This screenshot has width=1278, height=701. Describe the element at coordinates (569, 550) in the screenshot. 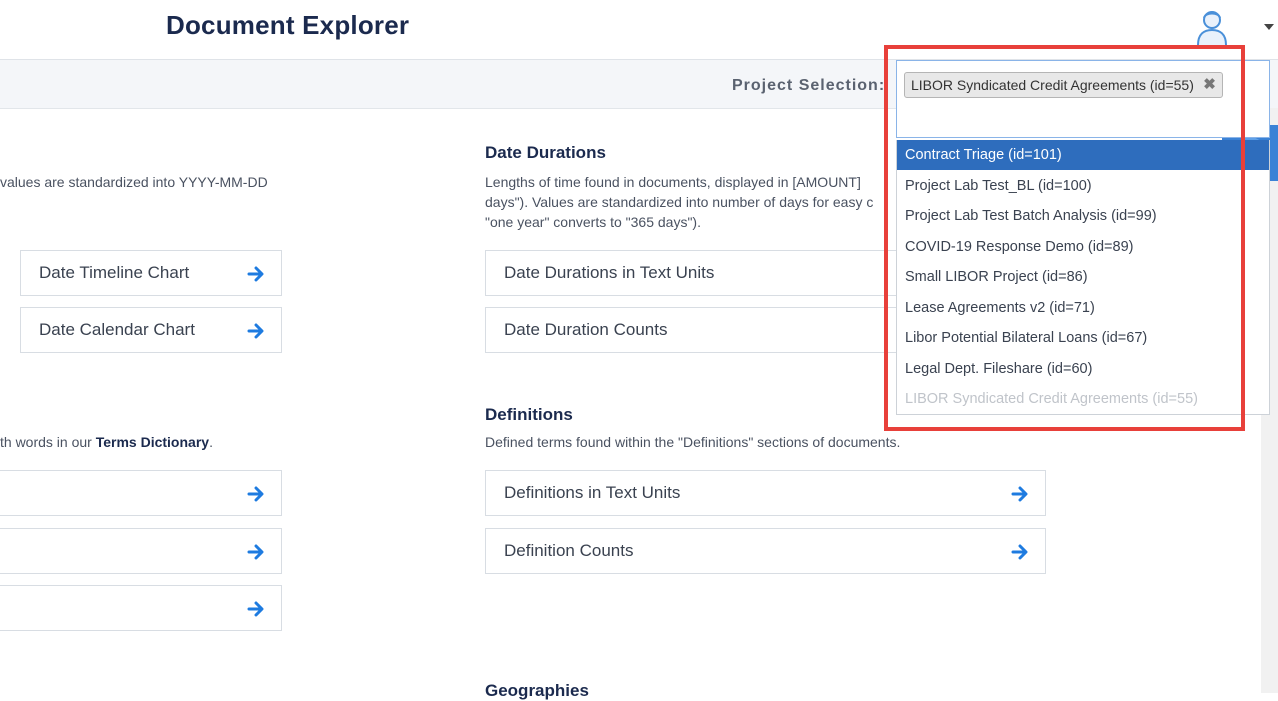

I see `card-label: Definition Counts` at that location.